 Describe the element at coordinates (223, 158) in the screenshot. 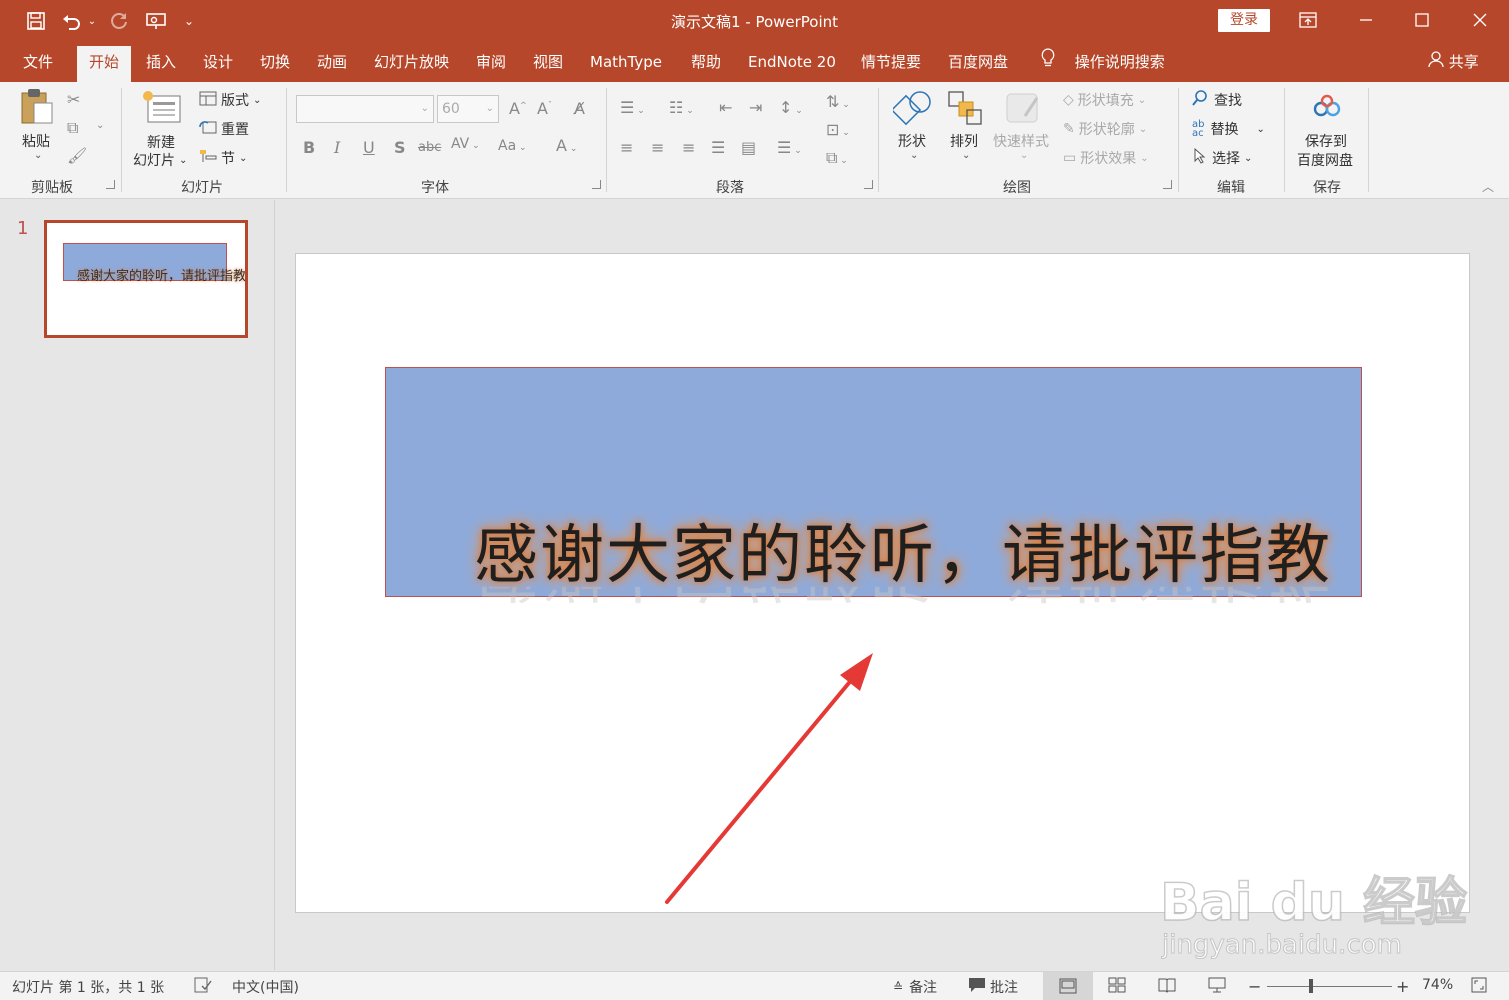

I see `section-button: 节 ⌄` at that location.